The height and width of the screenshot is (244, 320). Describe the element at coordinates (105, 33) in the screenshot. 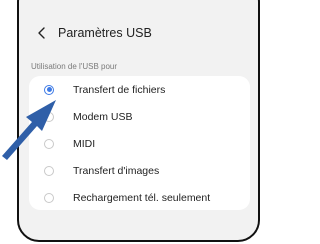

I see `page-title: Paramètres USB` at that location.